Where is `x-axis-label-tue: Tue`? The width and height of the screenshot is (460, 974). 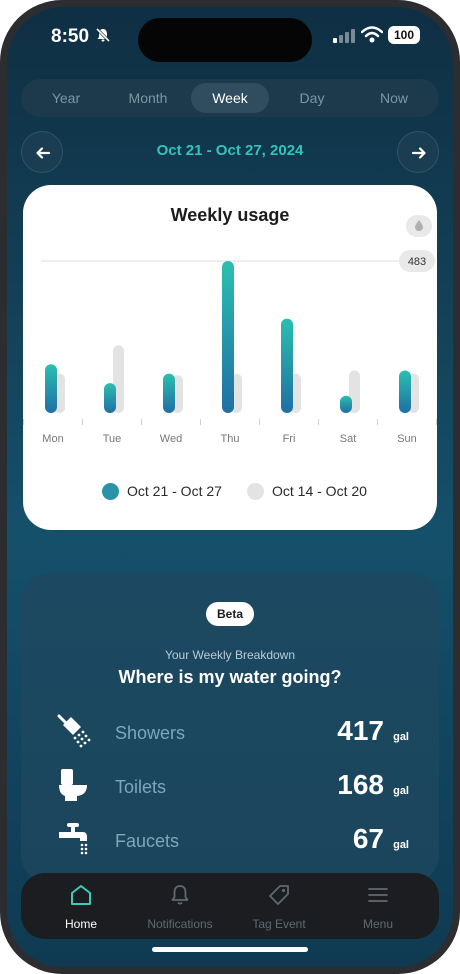 x-axis-label-tue: Tue is located at coordinates (112, 439).